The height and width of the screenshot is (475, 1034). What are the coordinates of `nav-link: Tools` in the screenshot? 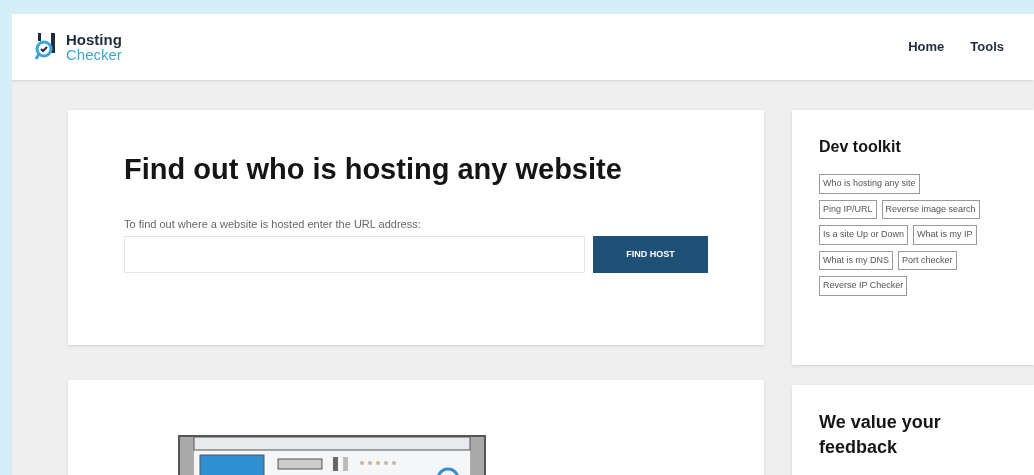 It's located at (987, 47).